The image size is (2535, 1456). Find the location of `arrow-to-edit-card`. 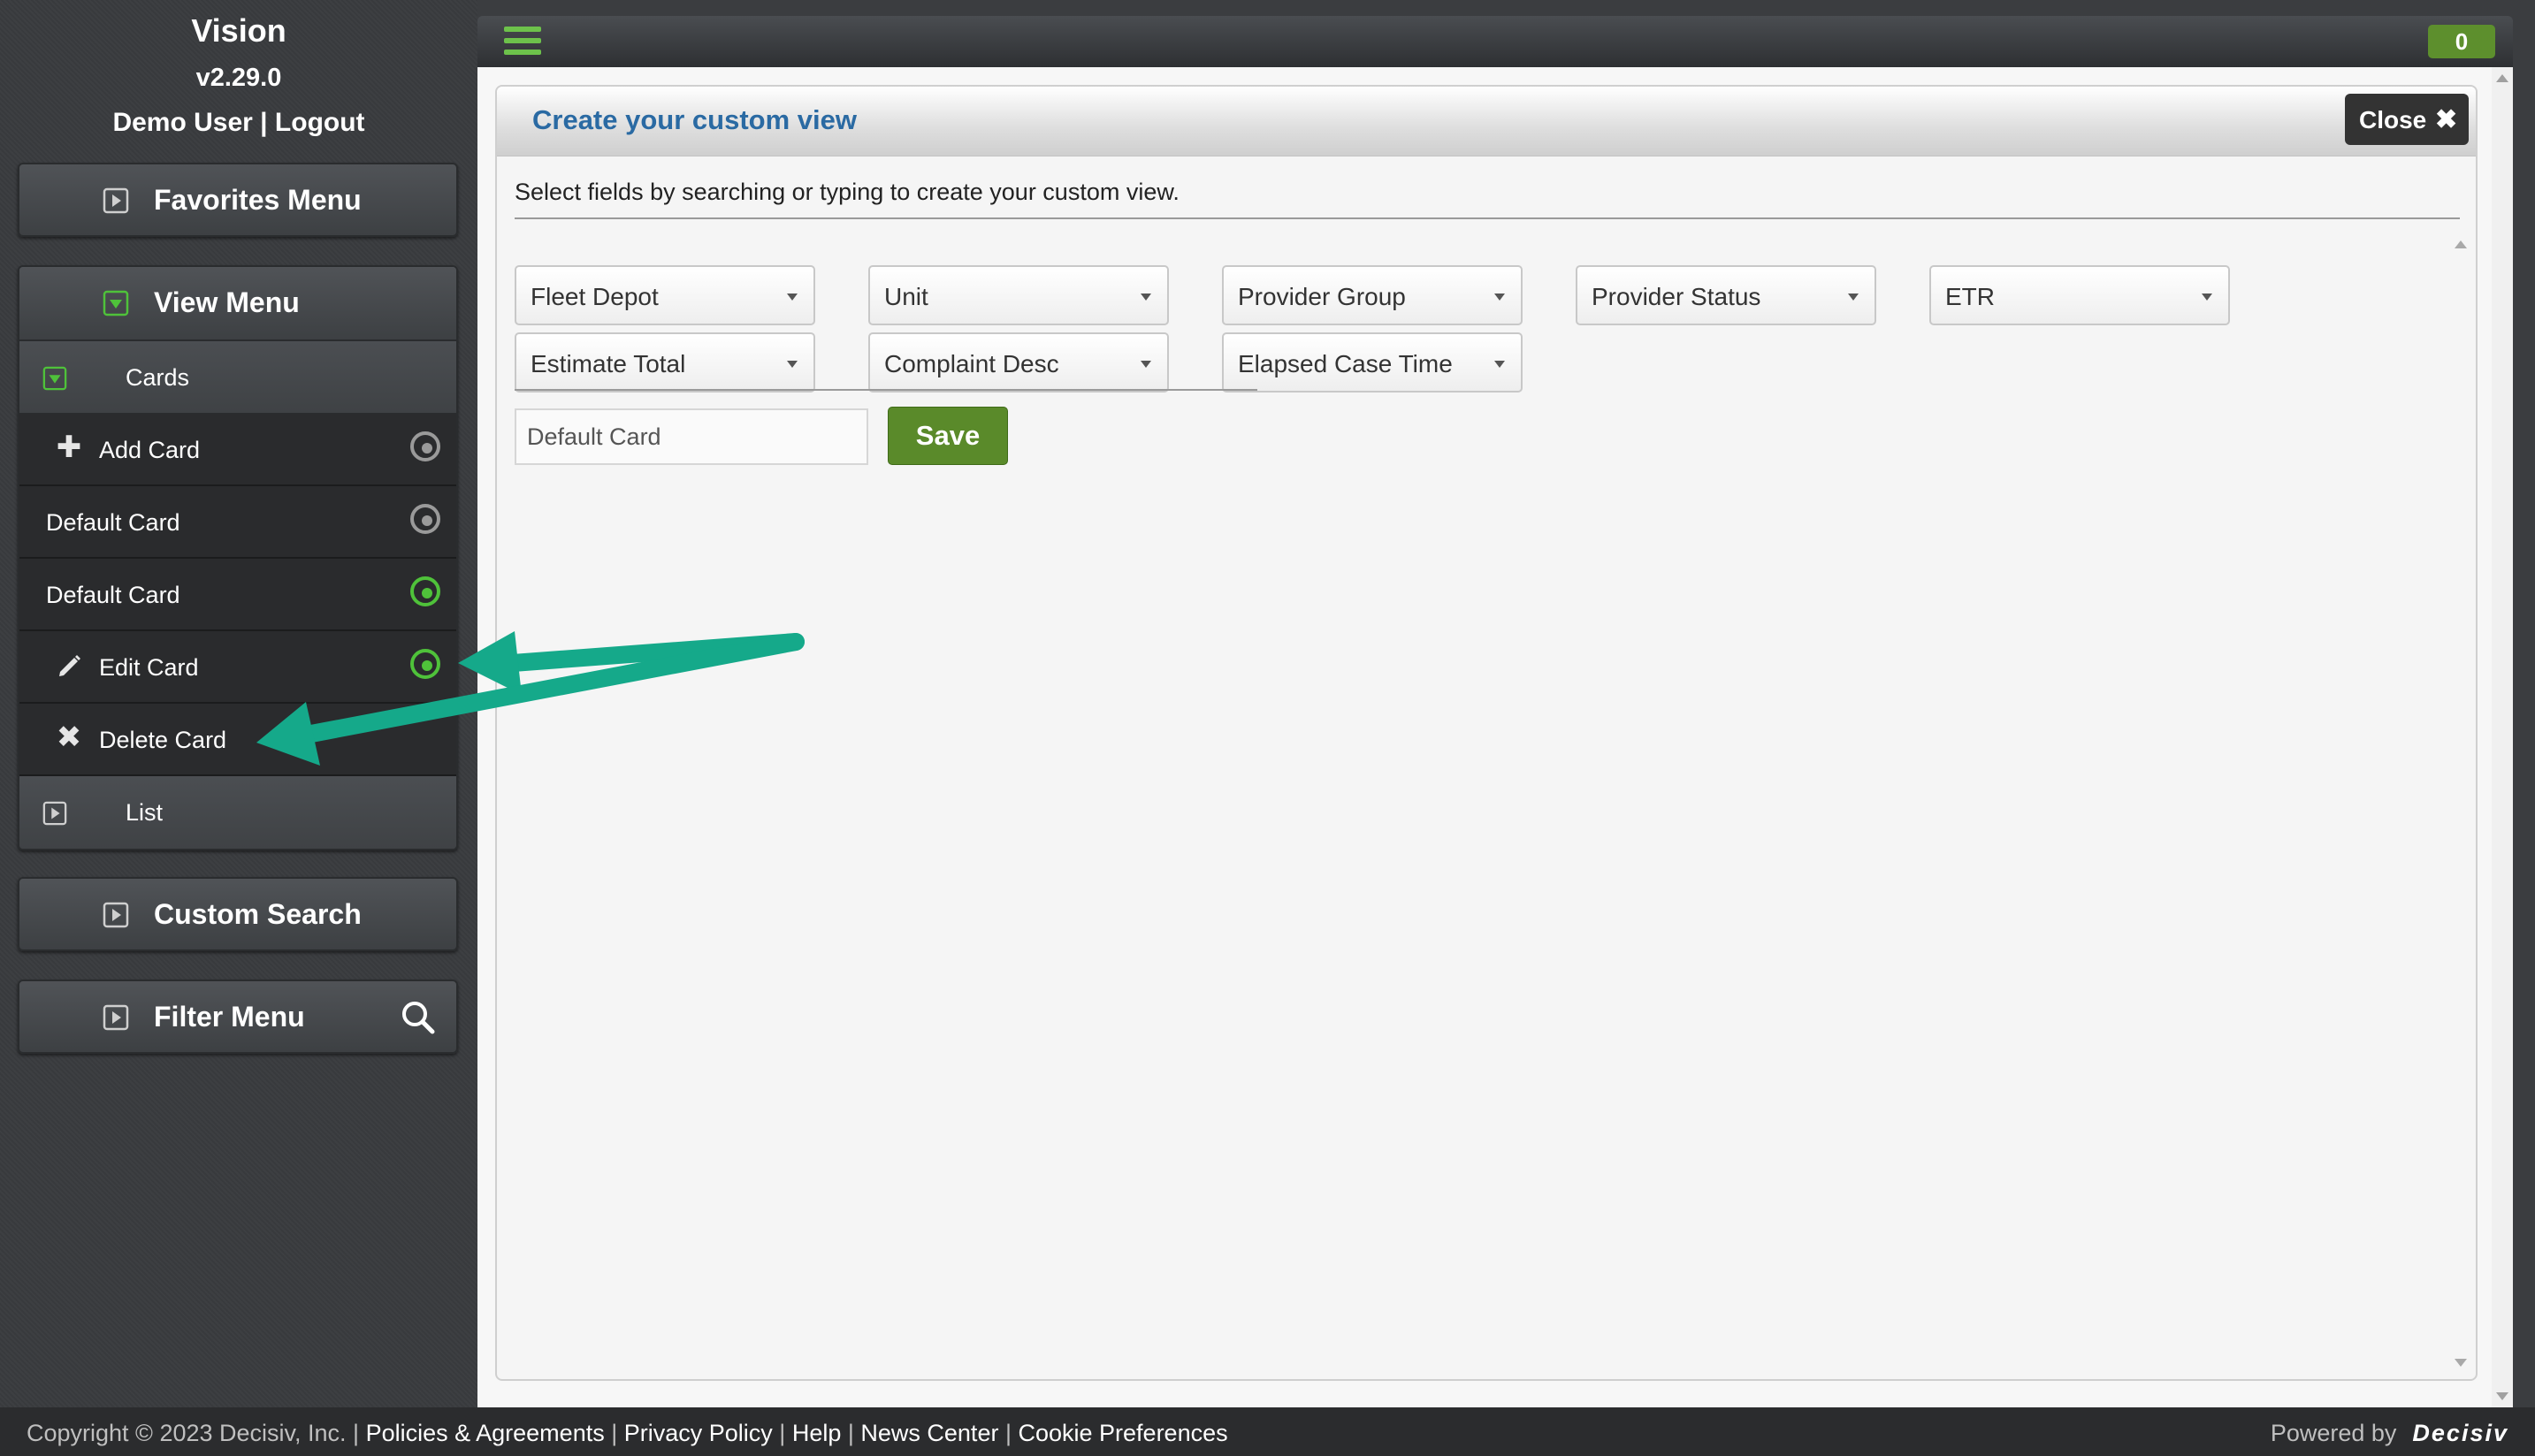

arrow-to-edit-card is located at coordinates (631, 663).